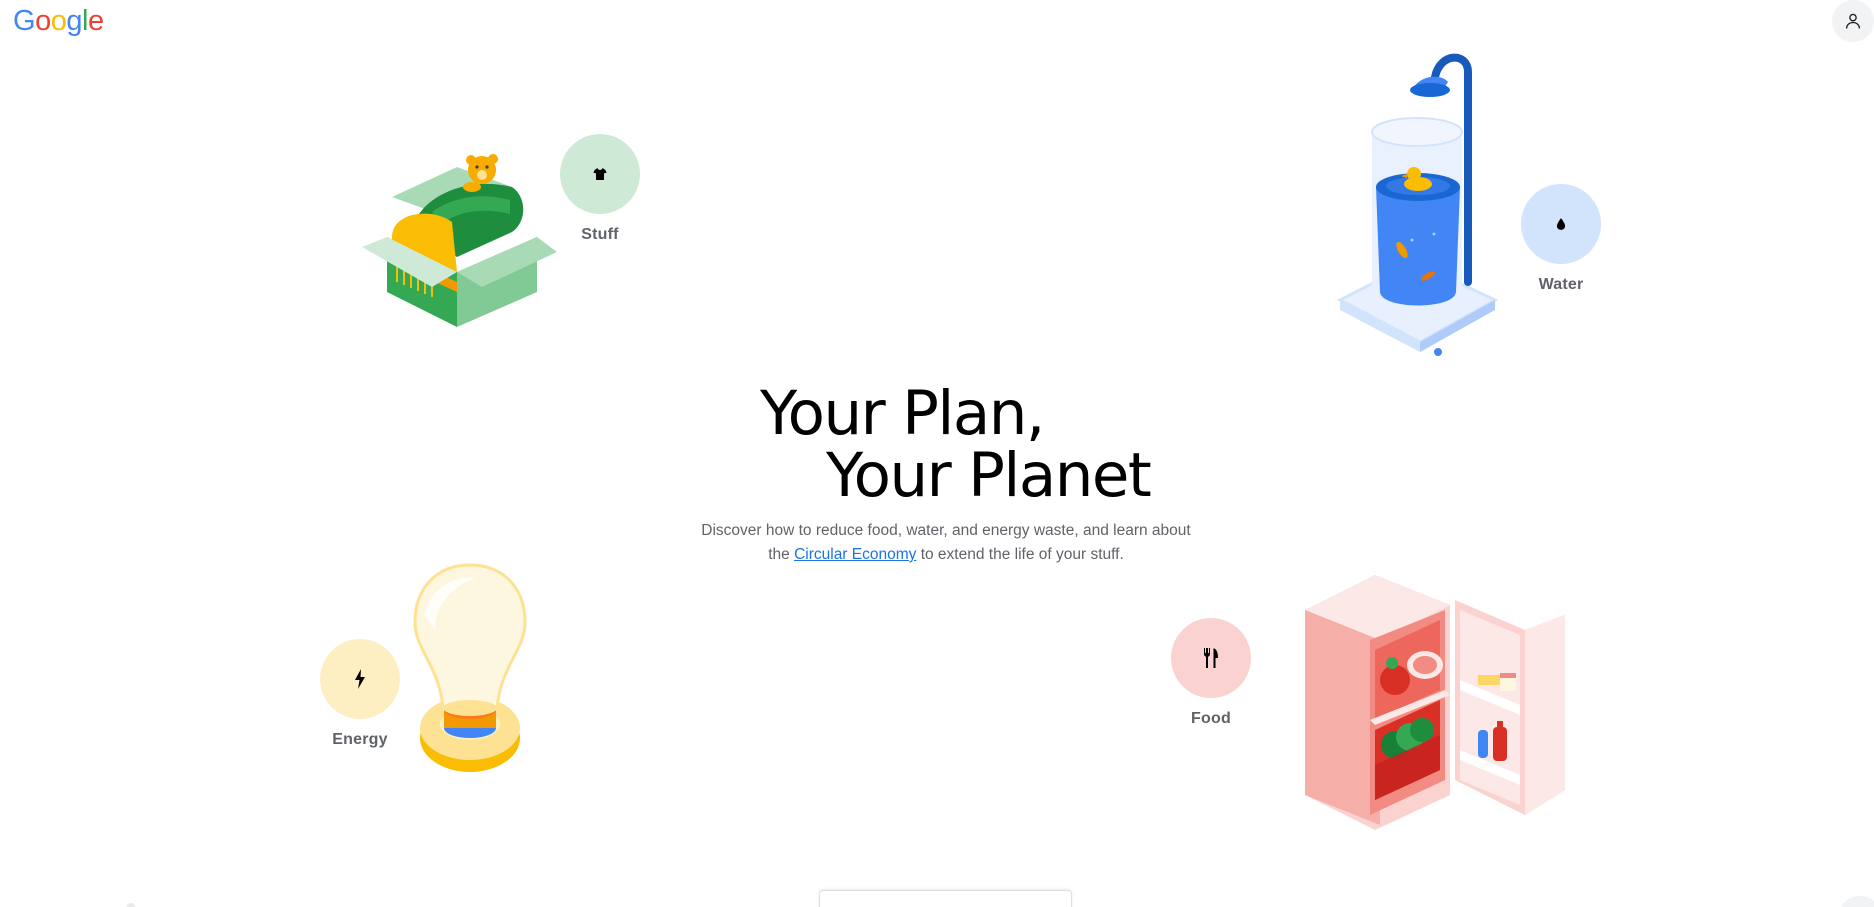 Image resolution: width=1874 pixels, height=907 pixels. Describe the element at coordinates (131, 905) in the screenshot. I see `bottom-left-indicator` at that location.